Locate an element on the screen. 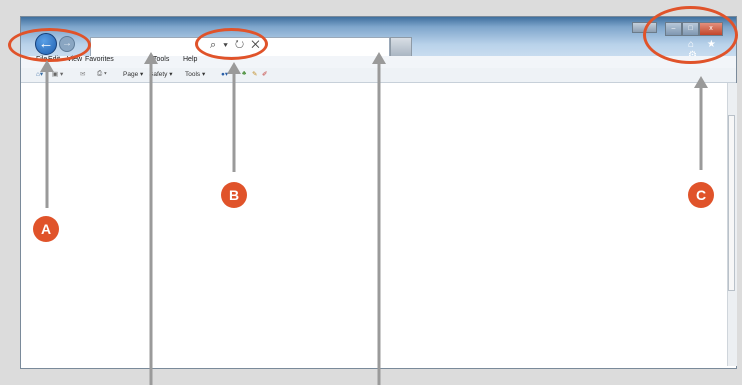  callout-a: A is located at coordinates (46, 229).